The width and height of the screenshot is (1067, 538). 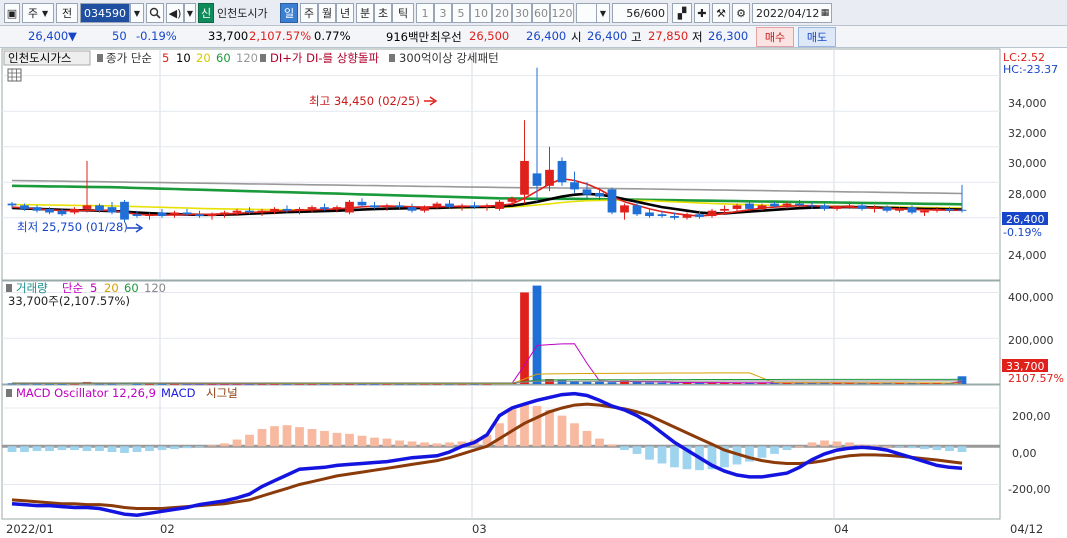 What do you see at coordinates (728, 36) in the screenshot?
I see `low-price: 26,300` at bounding box center [728, 36].